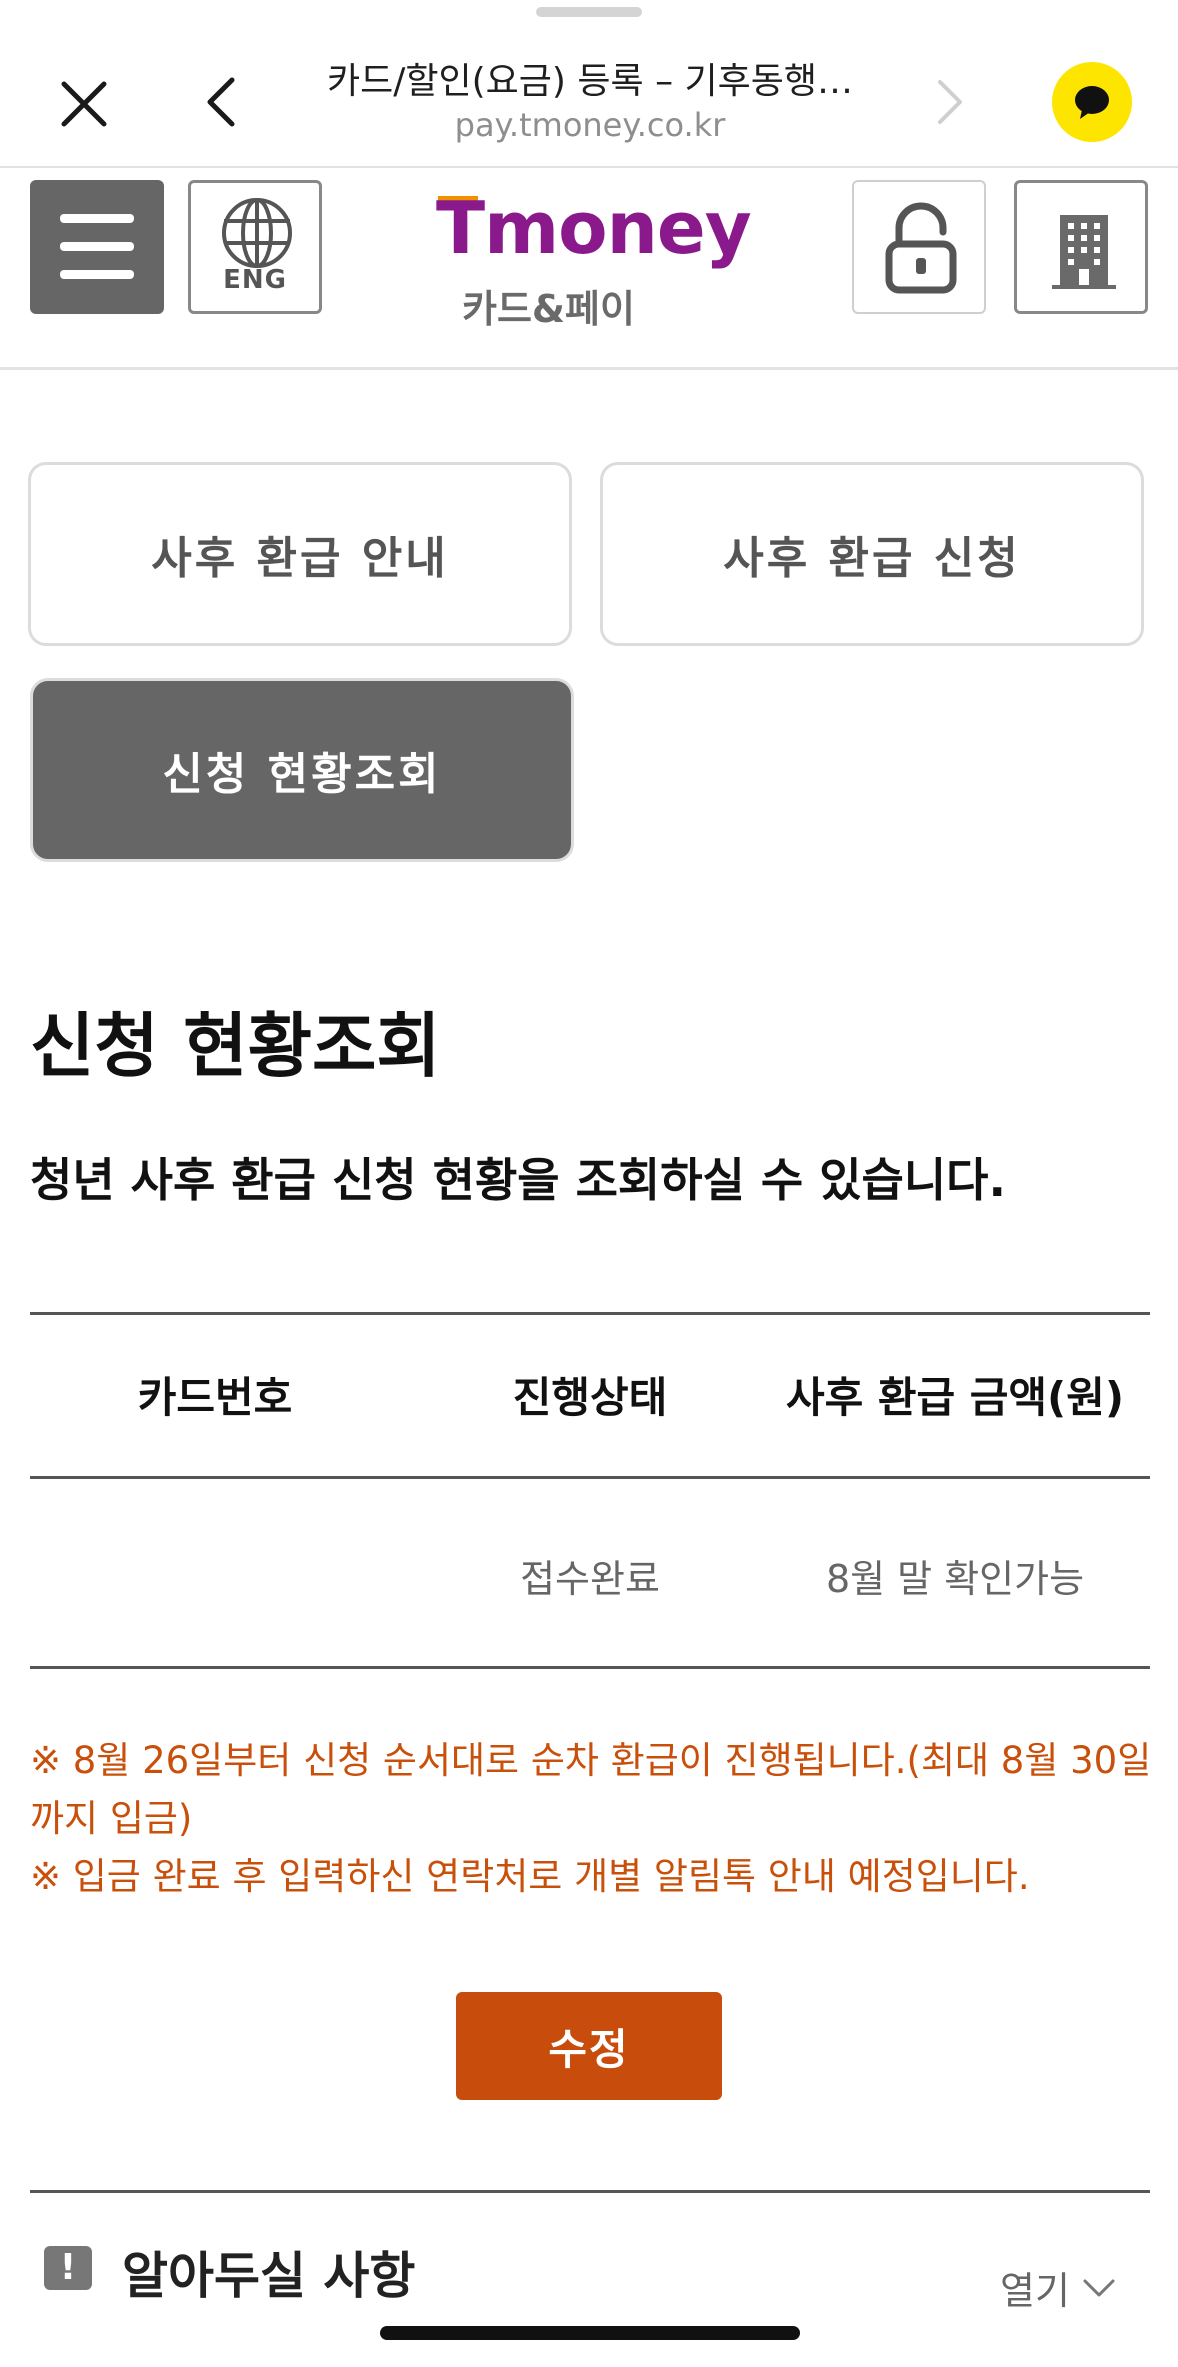 The height and width of the screenshot is (2367, 1178). I want to click on site-header: ENG Tmoney 카드&페이, so click(589, 269).